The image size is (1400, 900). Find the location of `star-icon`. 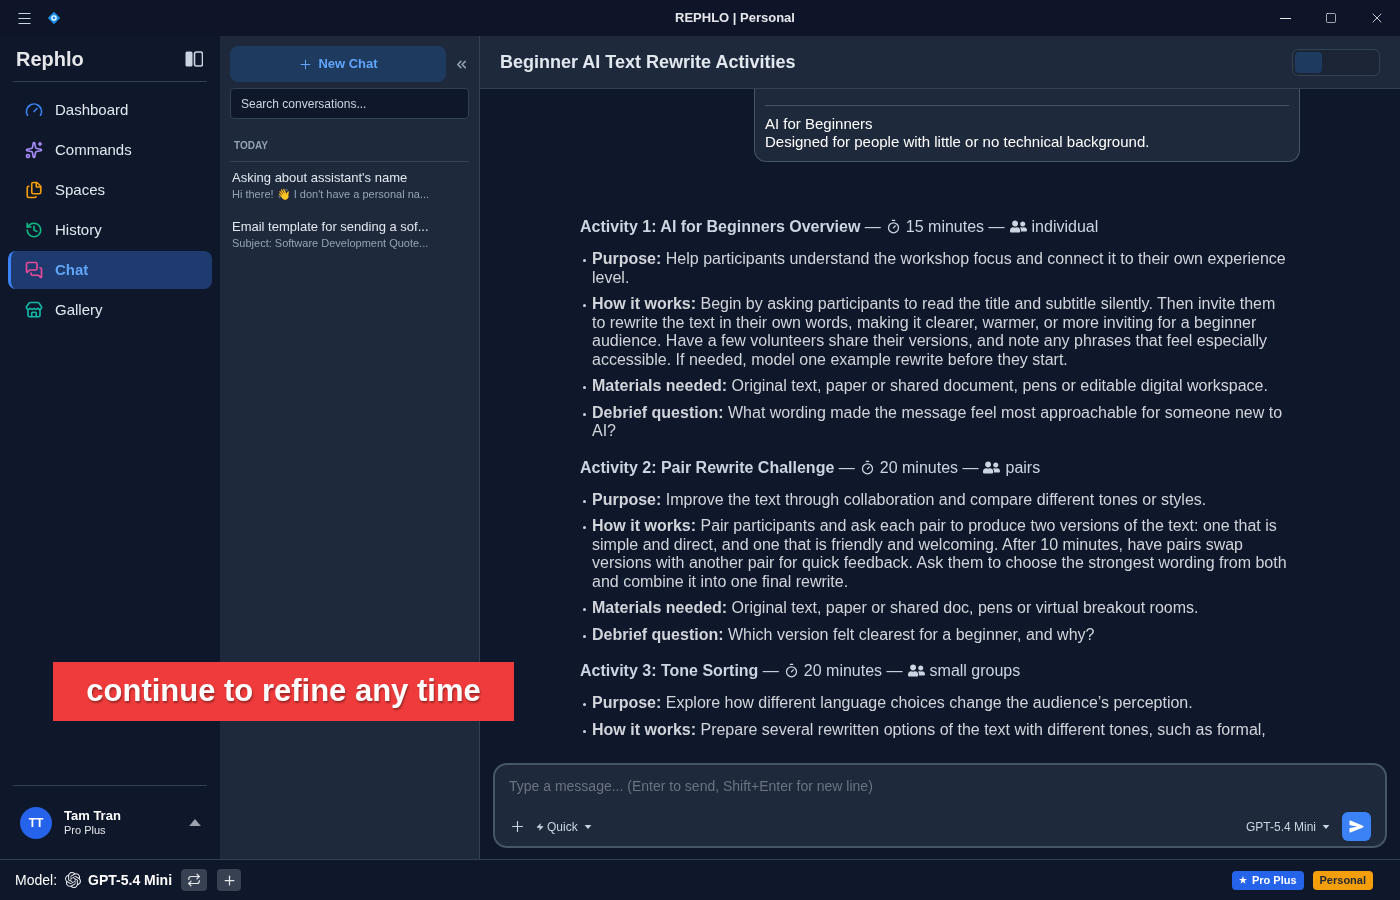

star-icon is located at coordinates (1242, 880).